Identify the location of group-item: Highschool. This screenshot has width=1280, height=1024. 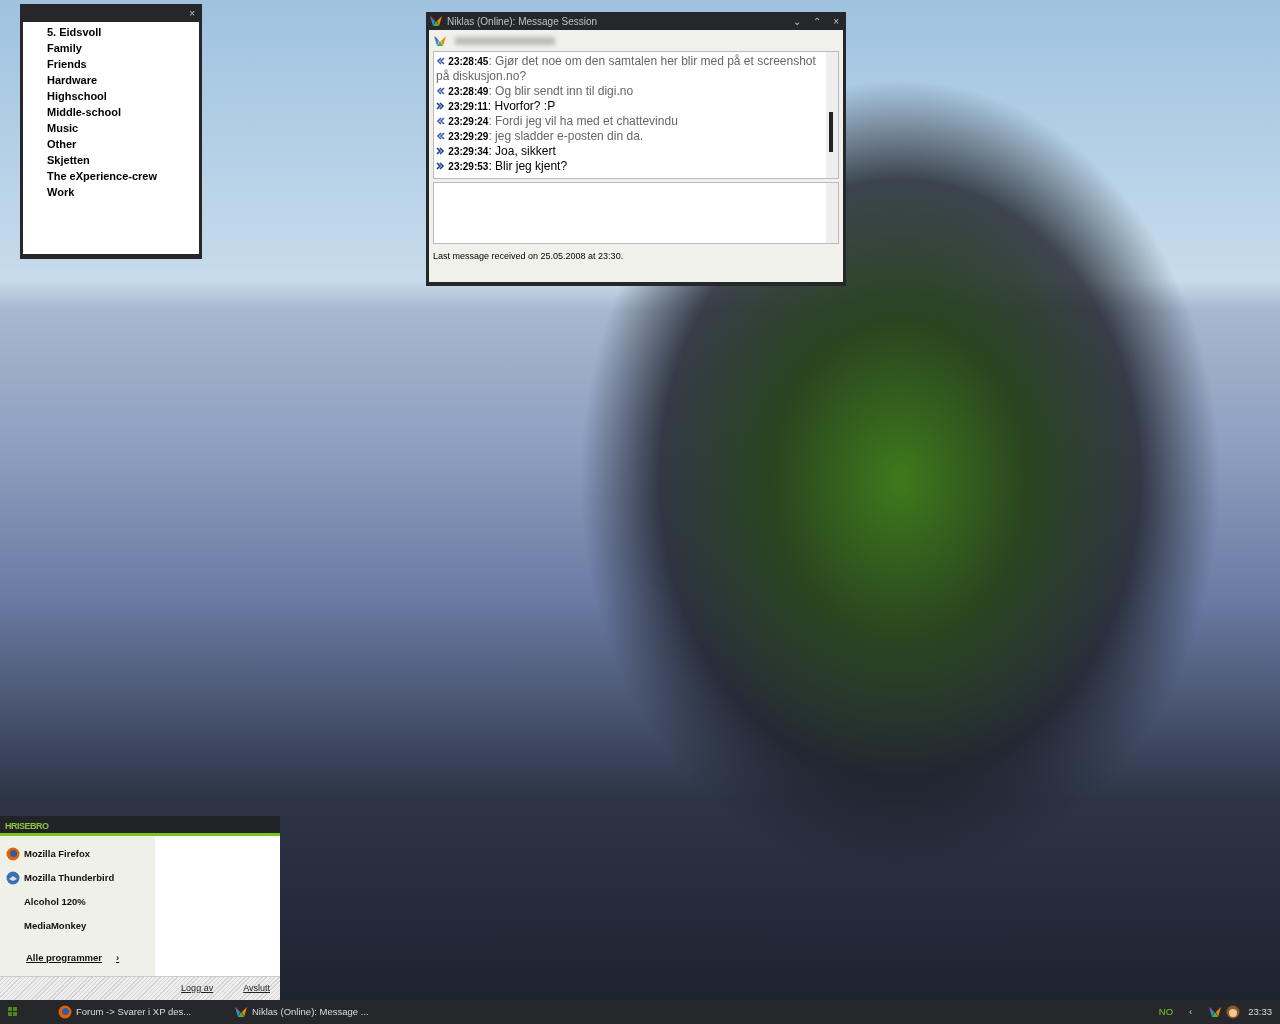
(123, 96).